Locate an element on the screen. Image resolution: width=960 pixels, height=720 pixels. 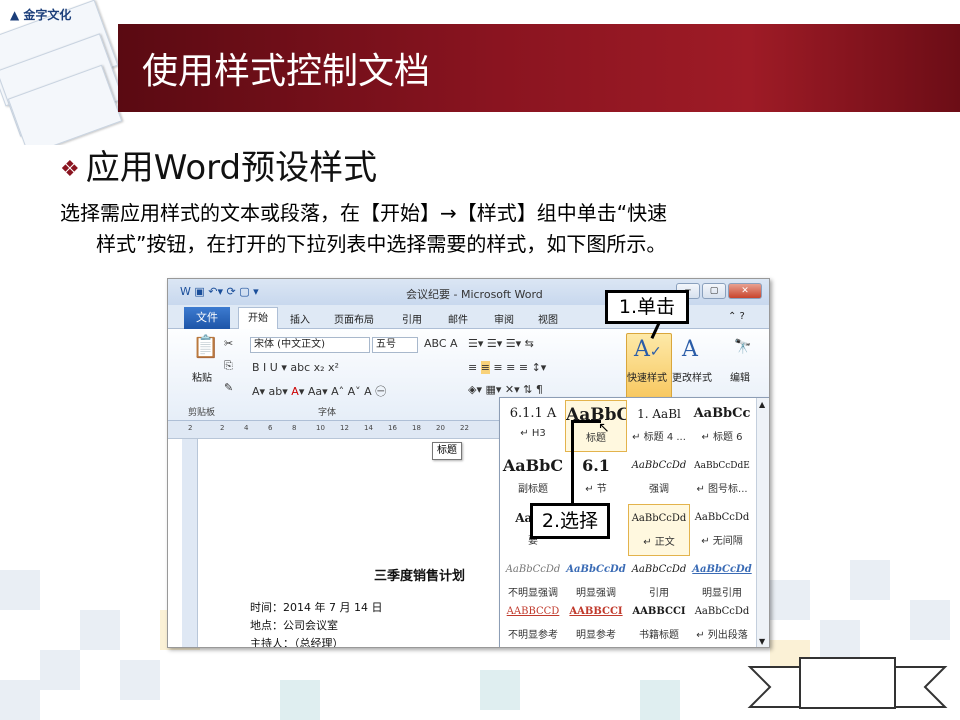
style-name: 明显参考 is located at coordinates (596, 635).